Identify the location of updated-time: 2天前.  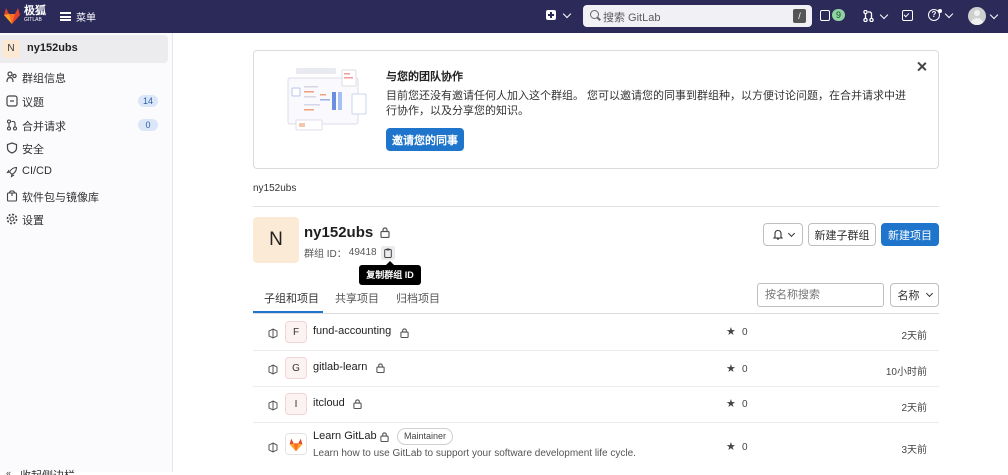
(914, 336).